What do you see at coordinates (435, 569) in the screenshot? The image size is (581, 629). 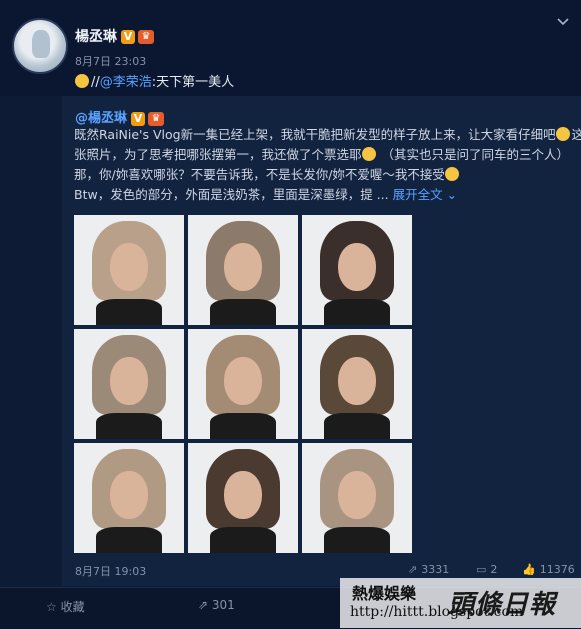 I see `repost-count: 3331` at bounding box center [435, 569].